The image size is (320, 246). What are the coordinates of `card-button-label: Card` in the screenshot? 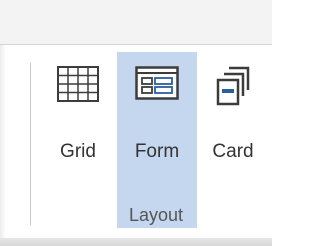 It's located at (233, 151).